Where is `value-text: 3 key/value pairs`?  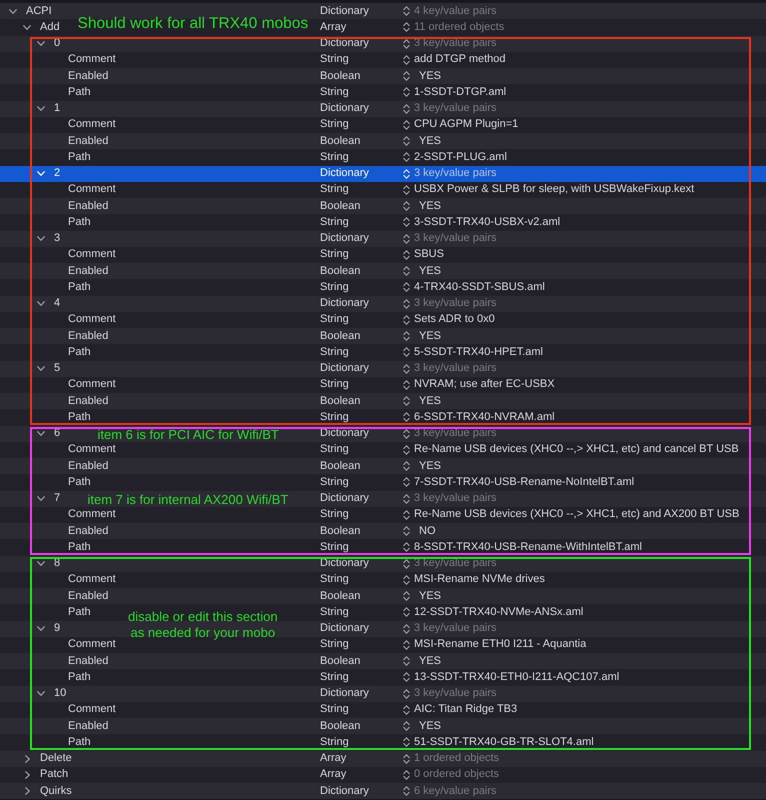 value-text: 3 key/value pairs is located at coordinates (455, 238).